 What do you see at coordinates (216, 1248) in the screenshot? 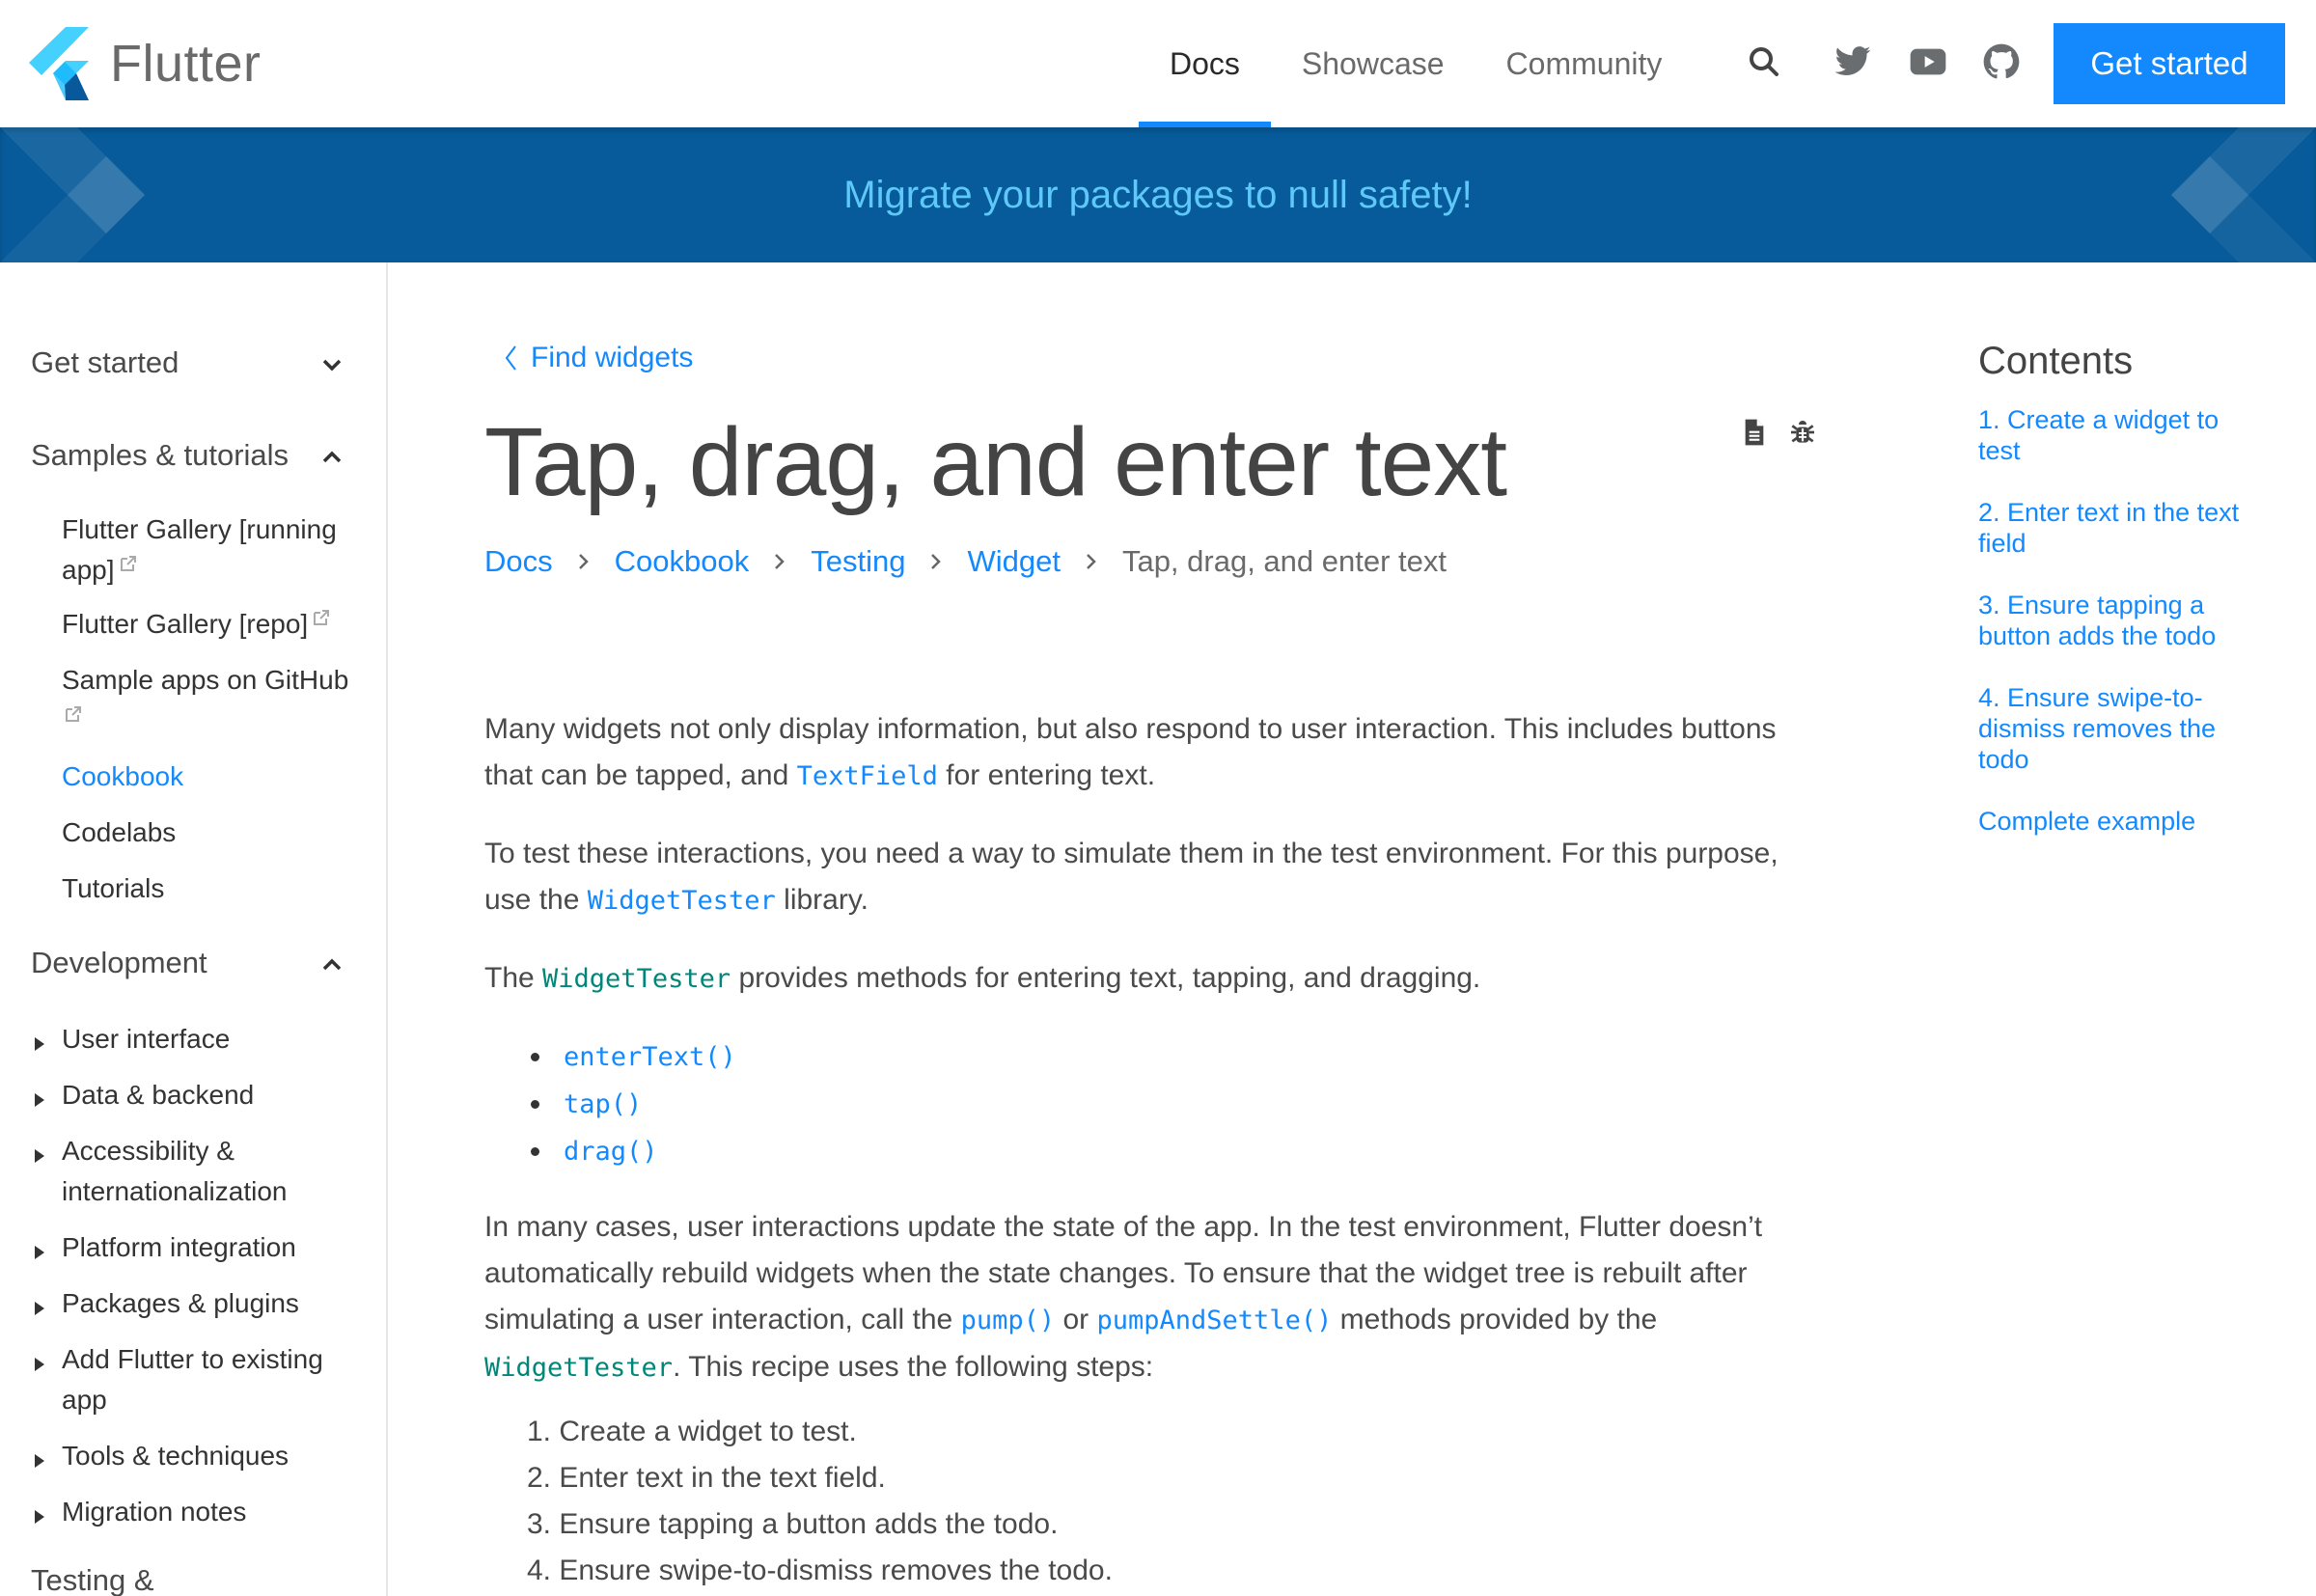
I see `sidebar-item-platform-integration: Platform integration` at bounding box center [216, 1248].